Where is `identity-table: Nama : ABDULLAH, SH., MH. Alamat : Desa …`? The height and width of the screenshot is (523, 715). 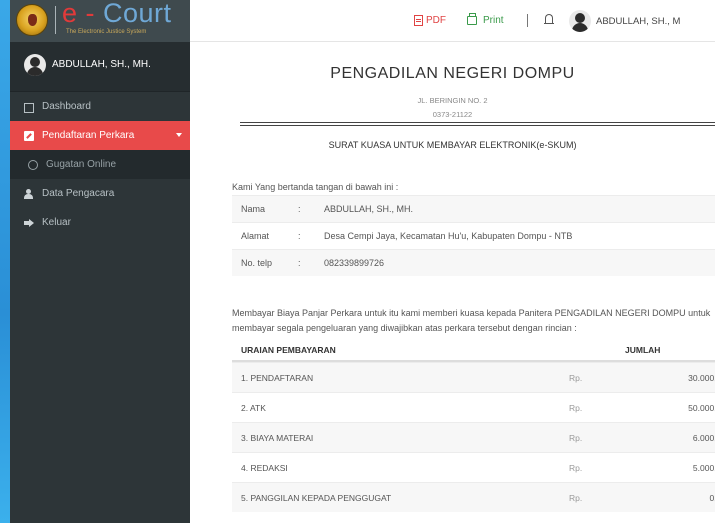
identity-table: Nama : ABDULLAH, SH., MH. Alamat : Desa … is located at coordinates (473, 235).